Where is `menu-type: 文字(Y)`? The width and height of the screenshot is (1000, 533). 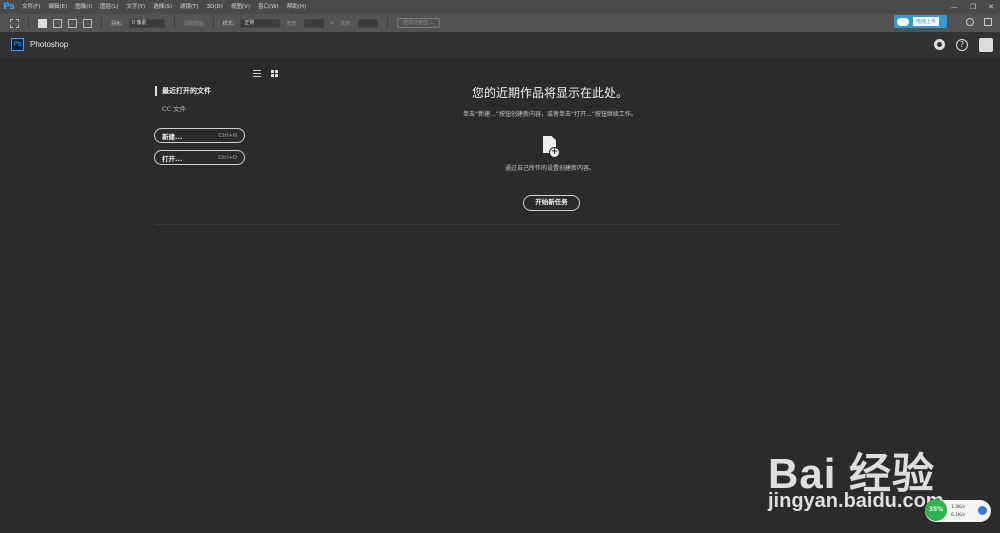
menu-type: 文字(Y) is located at coordinates (136, 7).